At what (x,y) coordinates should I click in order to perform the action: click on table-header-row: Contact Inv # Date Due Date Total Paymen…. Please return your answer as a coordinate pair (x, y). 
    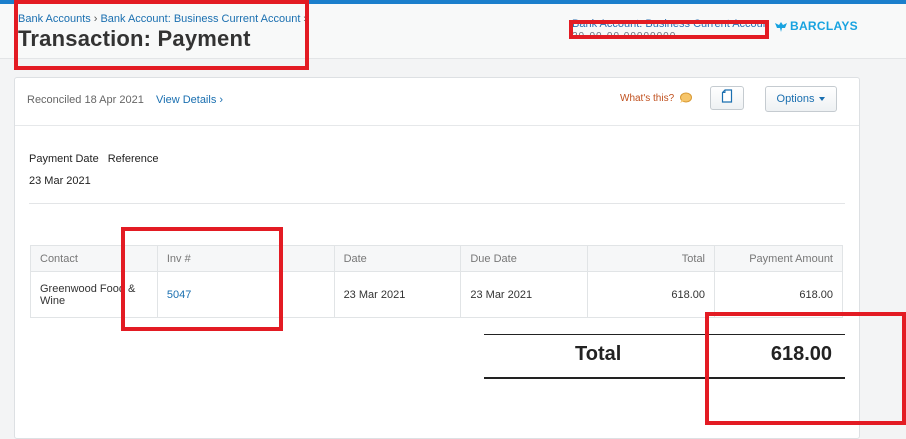
    Looking at the image, I should click on (436, 258).